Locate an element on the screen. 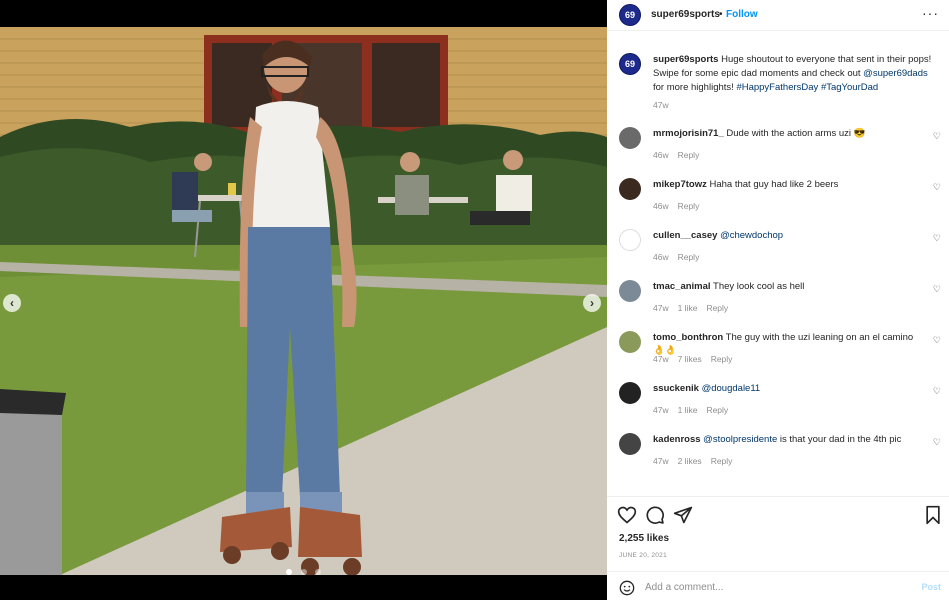  comment-row: ssuckenik @dougdale11 47w 1 like Reply ♡ is located at coordinates (778, 404).